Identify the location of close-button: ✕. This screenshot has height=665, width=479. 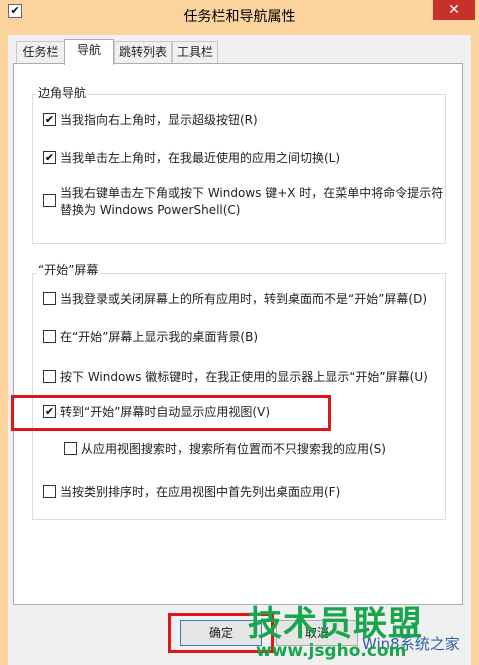
(454, 10).